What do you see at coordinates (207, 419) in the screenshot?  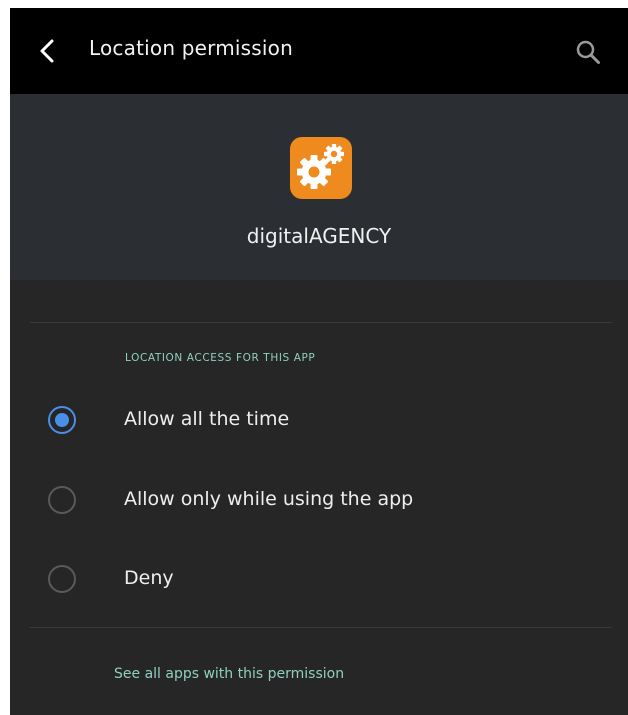 I see `option-label: Allow all the time` at bounding box center [207, 419].